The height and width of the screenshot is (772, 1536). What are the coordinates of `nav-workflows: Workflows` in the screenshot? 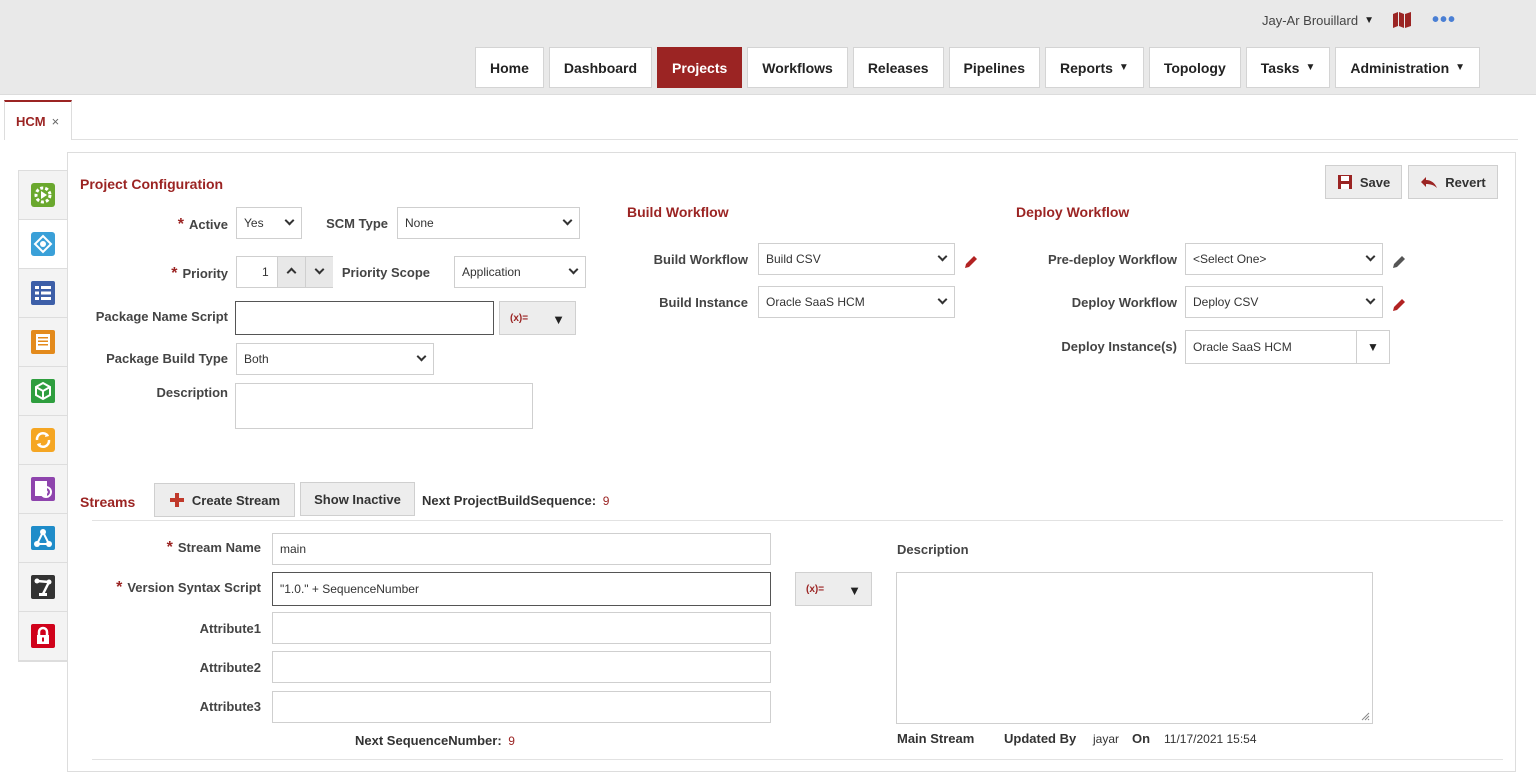 It's located at (797, 67).